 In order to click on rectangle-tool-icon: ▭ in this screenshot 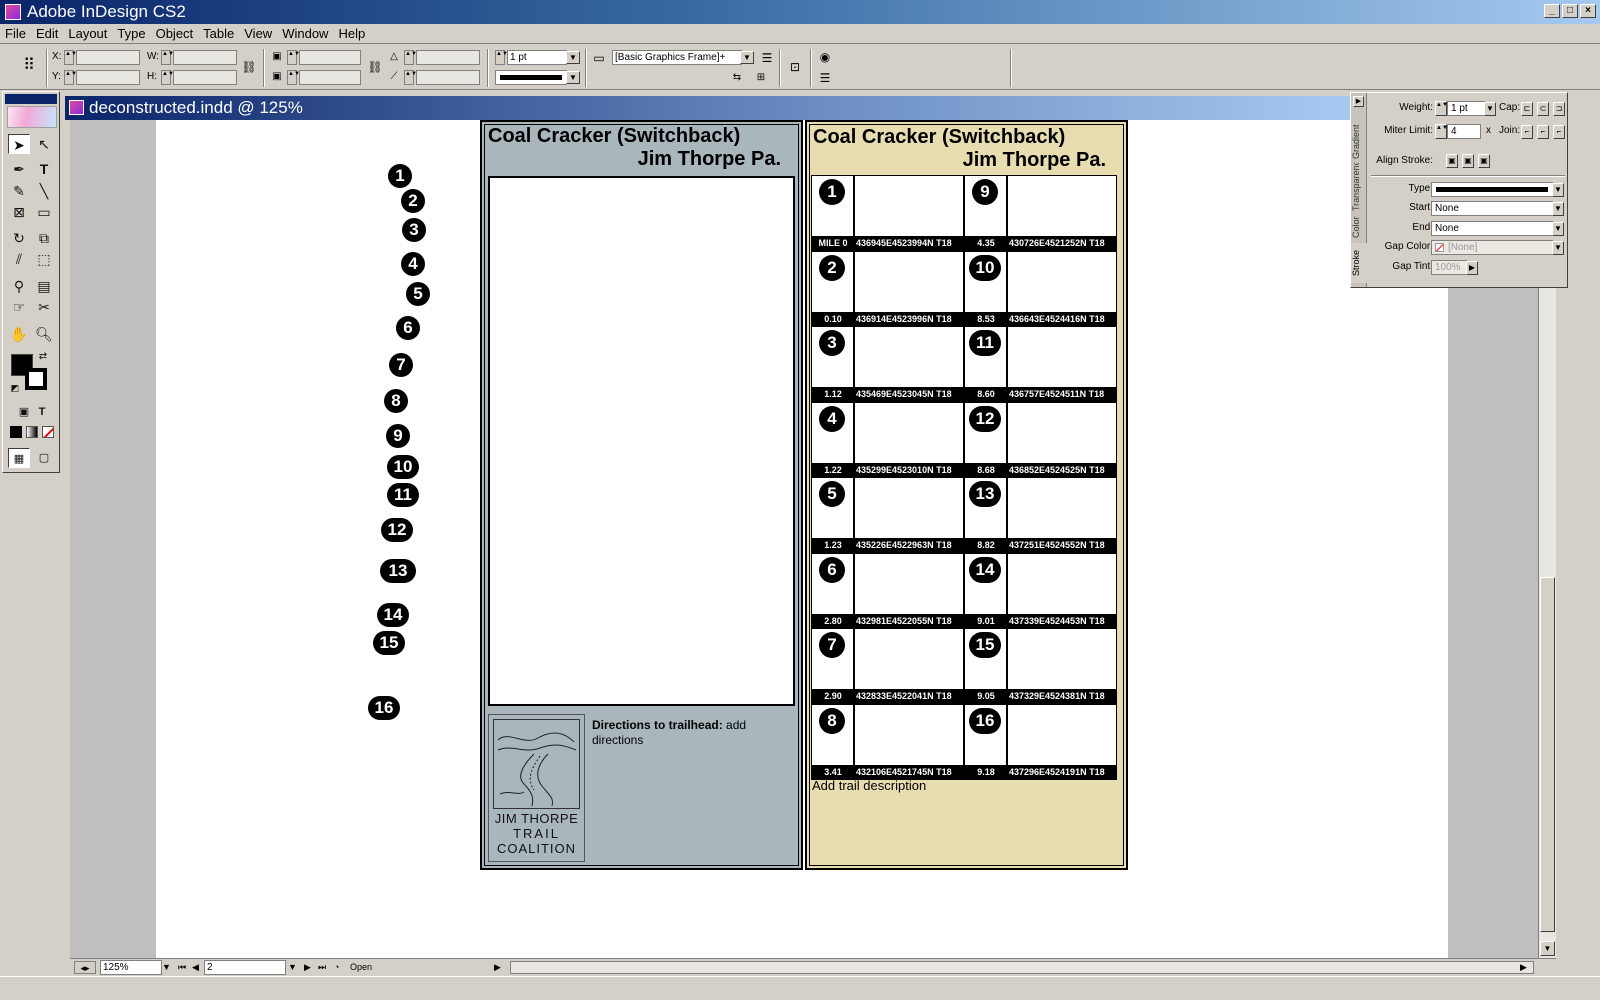, I will do `click(44, 212)`.